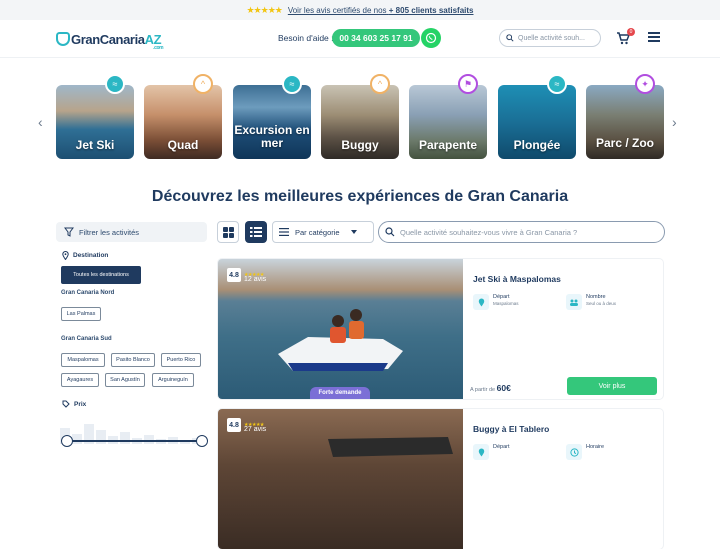 The height and width of the screenshot is (549, 720). I want to click on list-icon, so click(256, 232).